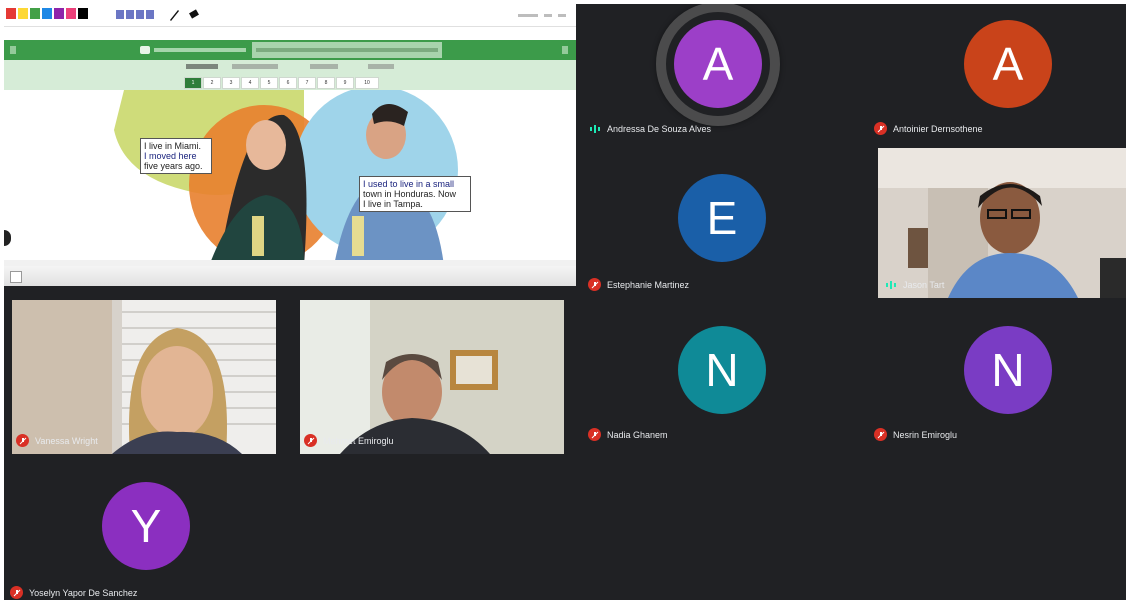 The width and height of the screenshot is (1130, 604). What do you see at coordinates (71, 13) in the screenshot?
I see `color-swatch-pink` at bounding box center [71, 13].